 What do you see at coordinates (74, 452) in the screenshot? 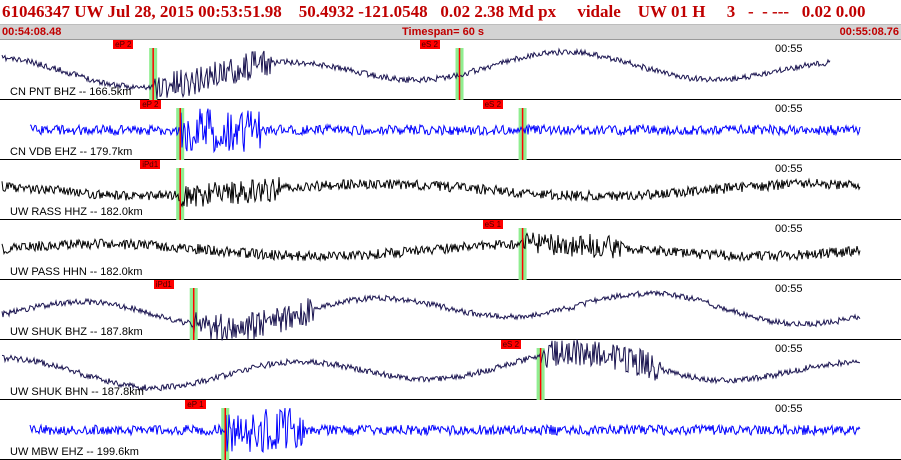
I see `station-label: UW MBW EHZ -- 199.6km` at bounding box center [74, 452].